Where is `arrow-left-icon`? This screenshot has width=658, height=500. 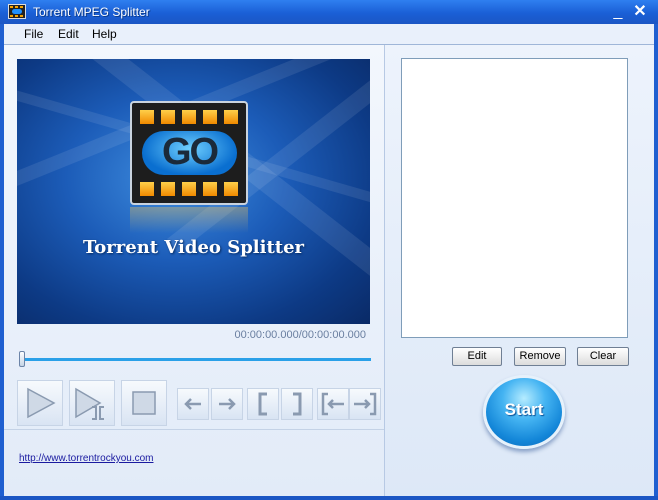
arrow-left-icon is located at coordinates (192, 404).